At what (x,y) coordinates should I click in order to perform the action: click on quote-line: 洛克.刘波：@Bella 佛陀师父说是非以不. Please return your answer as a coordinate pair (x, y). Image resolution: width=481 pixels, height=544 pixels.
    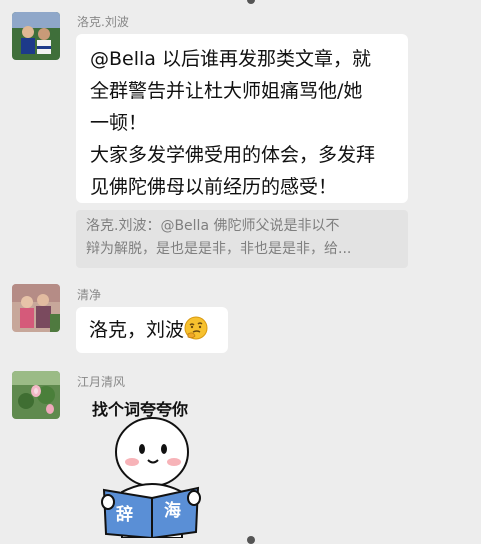
    Looking at the image, I should click on (213, 226).